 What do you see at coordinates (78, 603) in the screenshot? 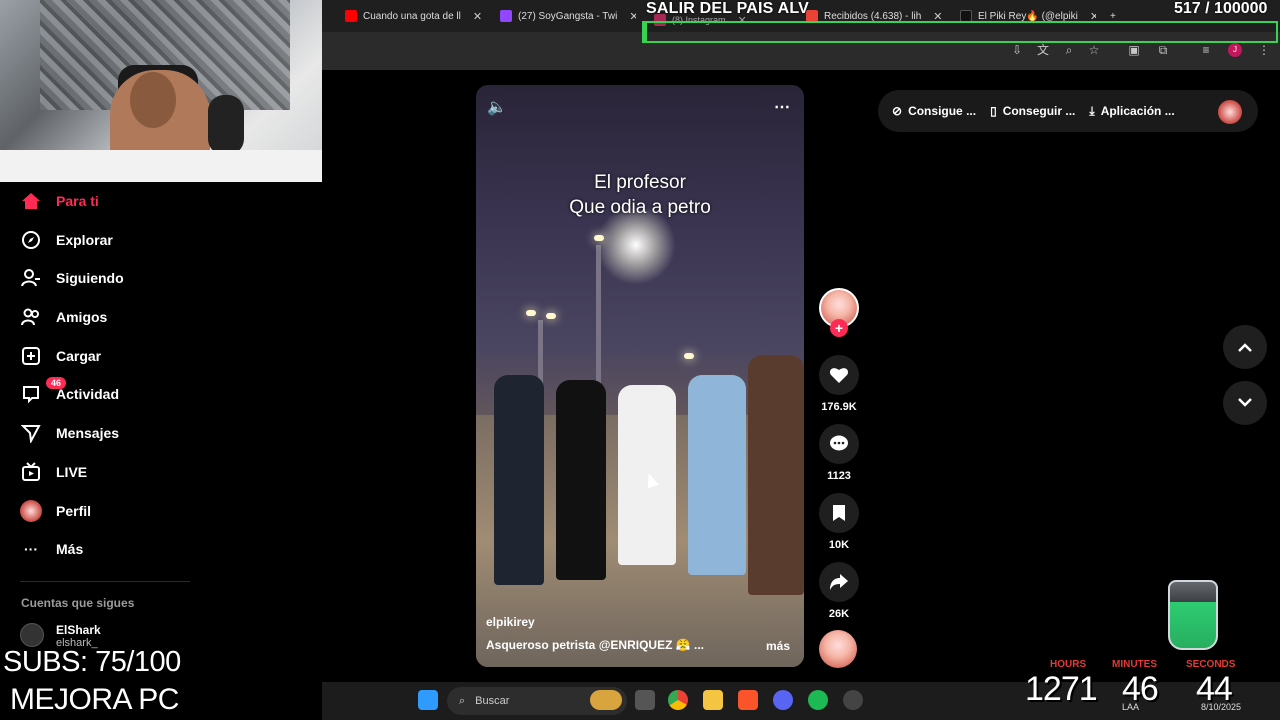
I see `following-header: Cuentas que sigues` at bounding box center [78, 603].